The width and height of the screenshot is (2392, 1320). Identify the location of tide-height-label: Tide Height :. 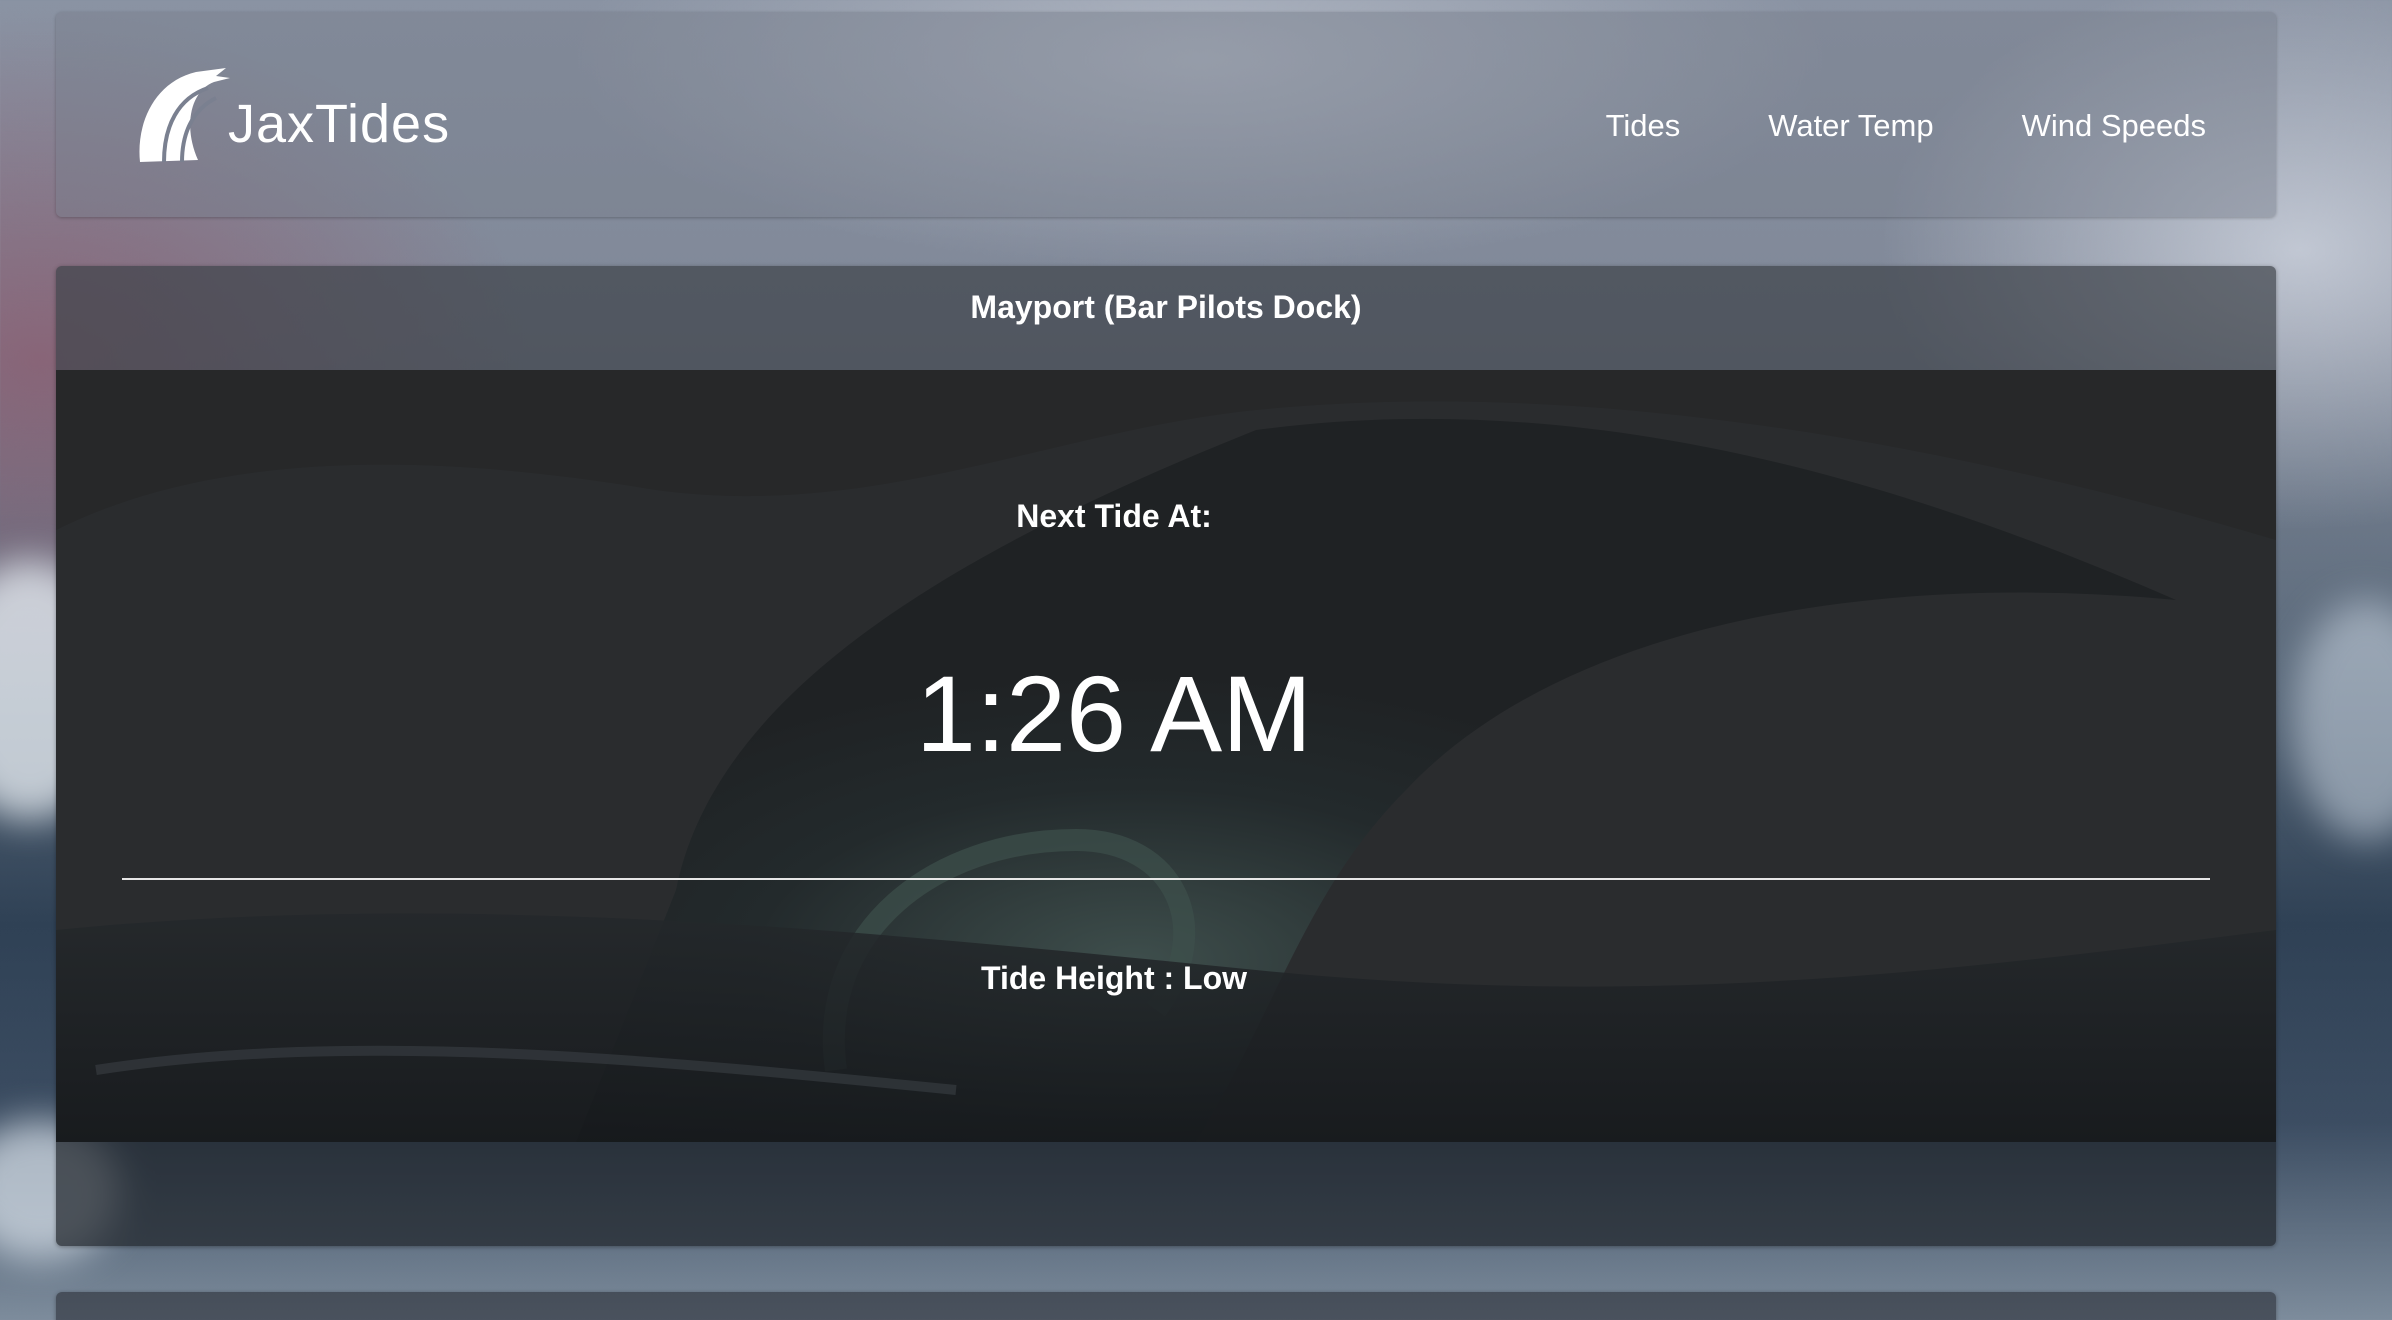
(1077, 978).